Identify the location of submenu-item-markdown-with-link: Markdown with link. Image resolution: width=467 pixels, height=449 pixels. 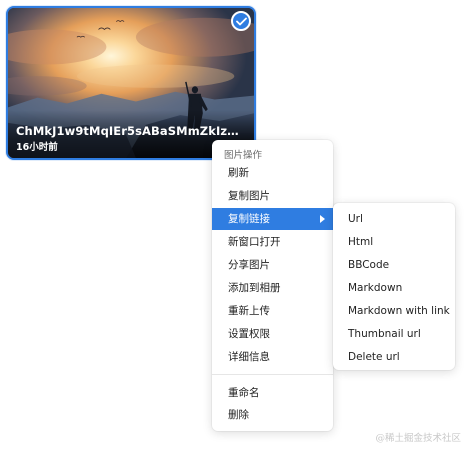
(394, 311).